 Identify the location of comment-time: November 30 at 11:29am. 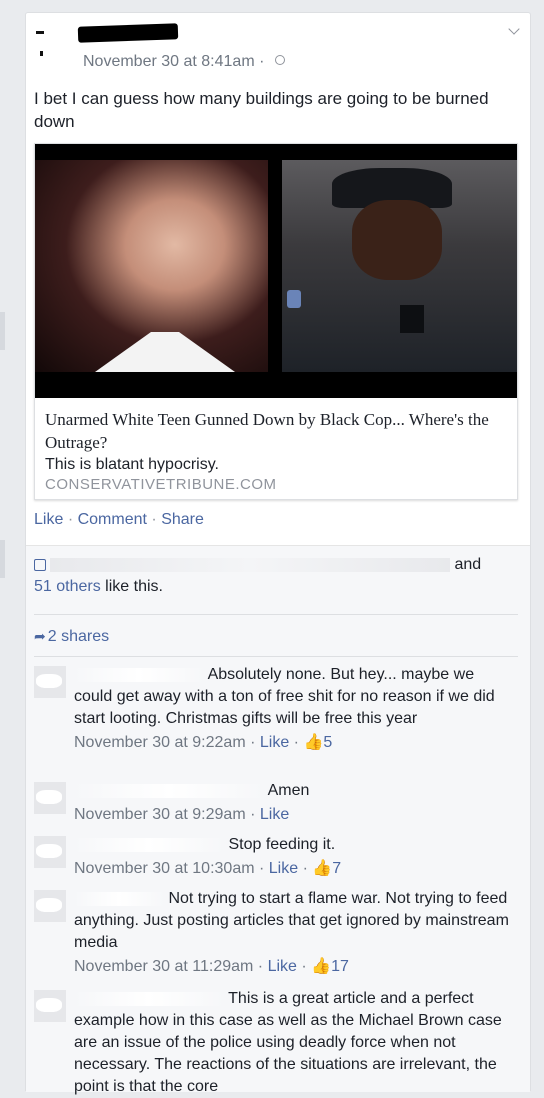
(163, 966).